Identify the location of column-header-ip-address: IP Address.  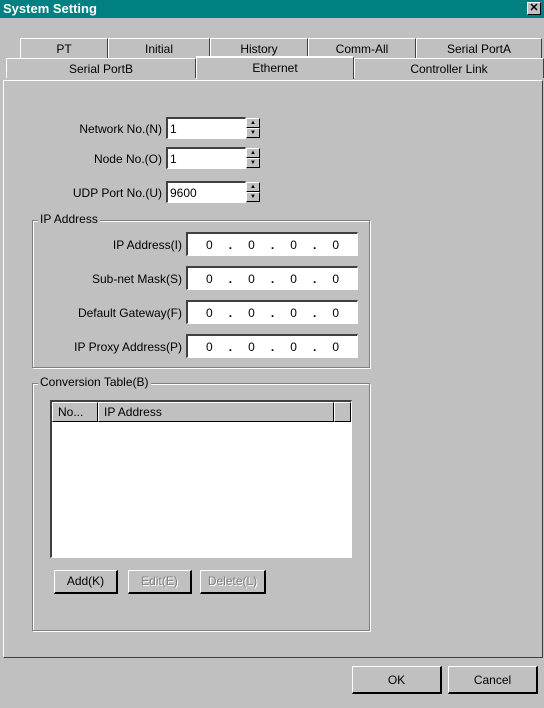
(216, 412).